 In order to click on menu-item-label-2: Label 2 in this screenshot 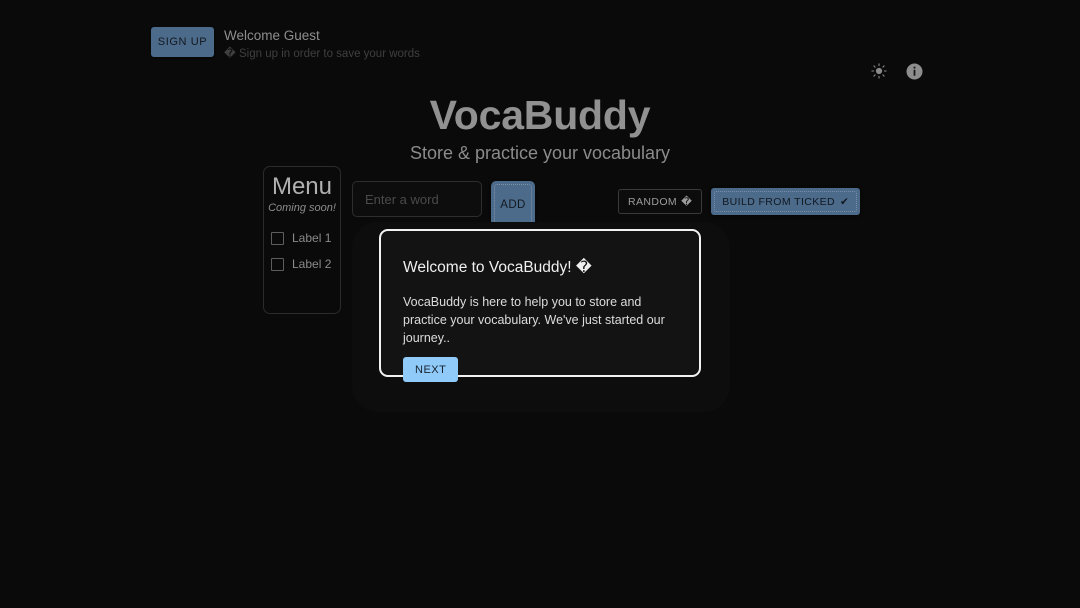, I will do `click(302, 264)`.